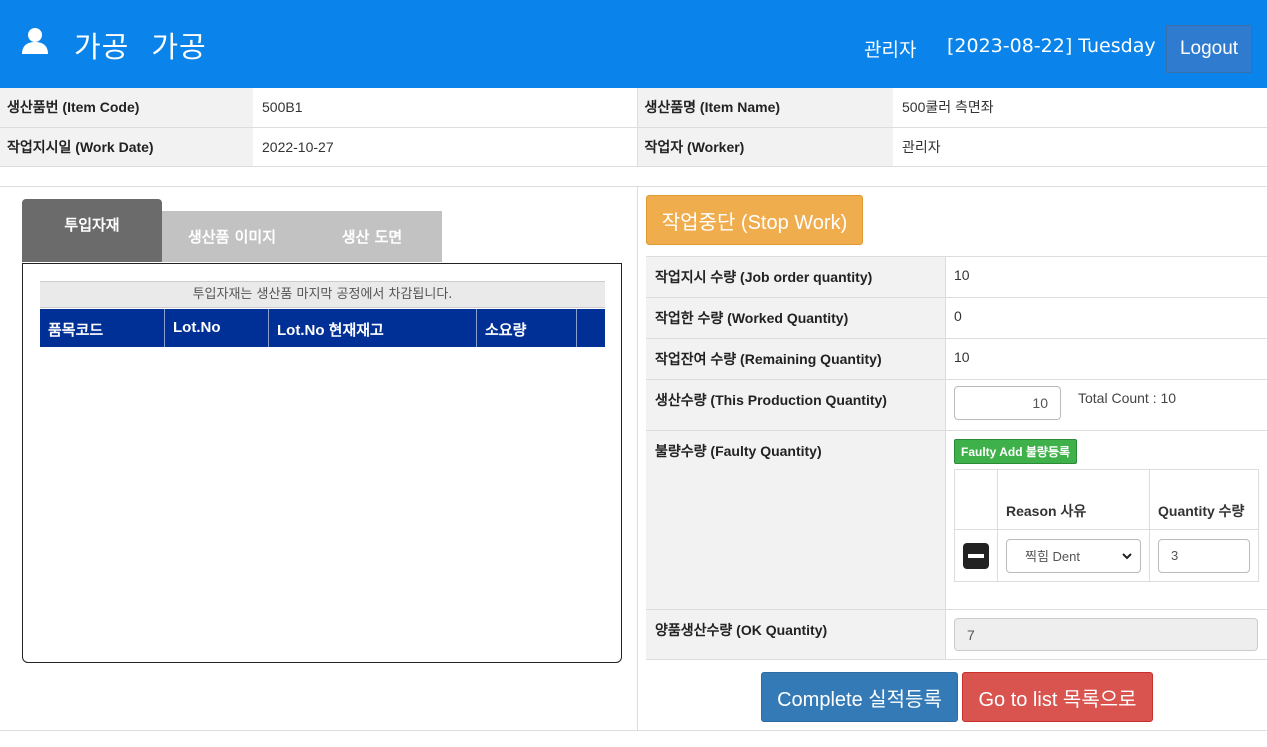  I want to click on complete-button: Complete 실적등록, so click(859, 697).